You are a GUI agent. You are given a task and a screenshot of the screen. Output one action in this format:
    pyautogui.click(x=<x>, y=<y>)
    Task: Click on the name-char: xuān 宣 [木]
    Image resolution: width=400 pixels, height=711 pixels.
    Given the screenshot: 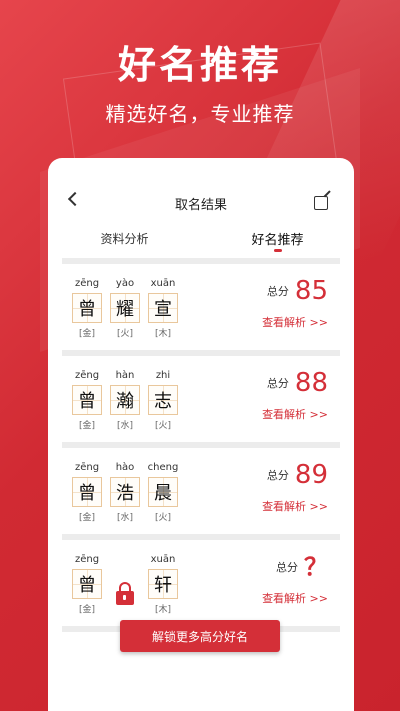 What is the action you would take?
    pyautogui.click(x=163, y=308)
    